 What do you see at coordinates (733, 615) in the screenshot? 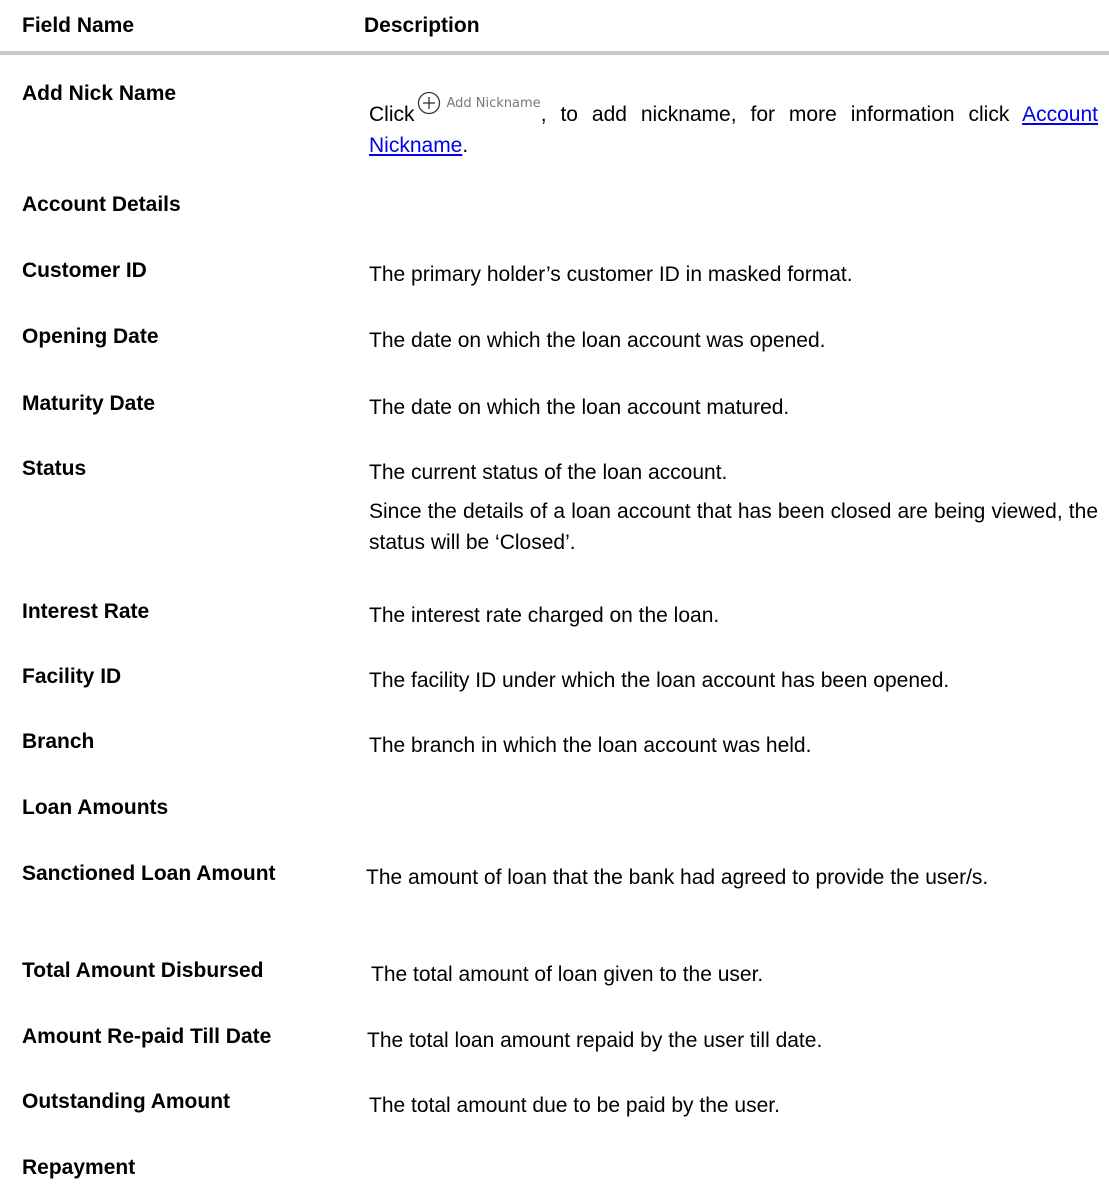
I see `field-description: The interest rate charged on the loan.` at bounding box center [733, 615].